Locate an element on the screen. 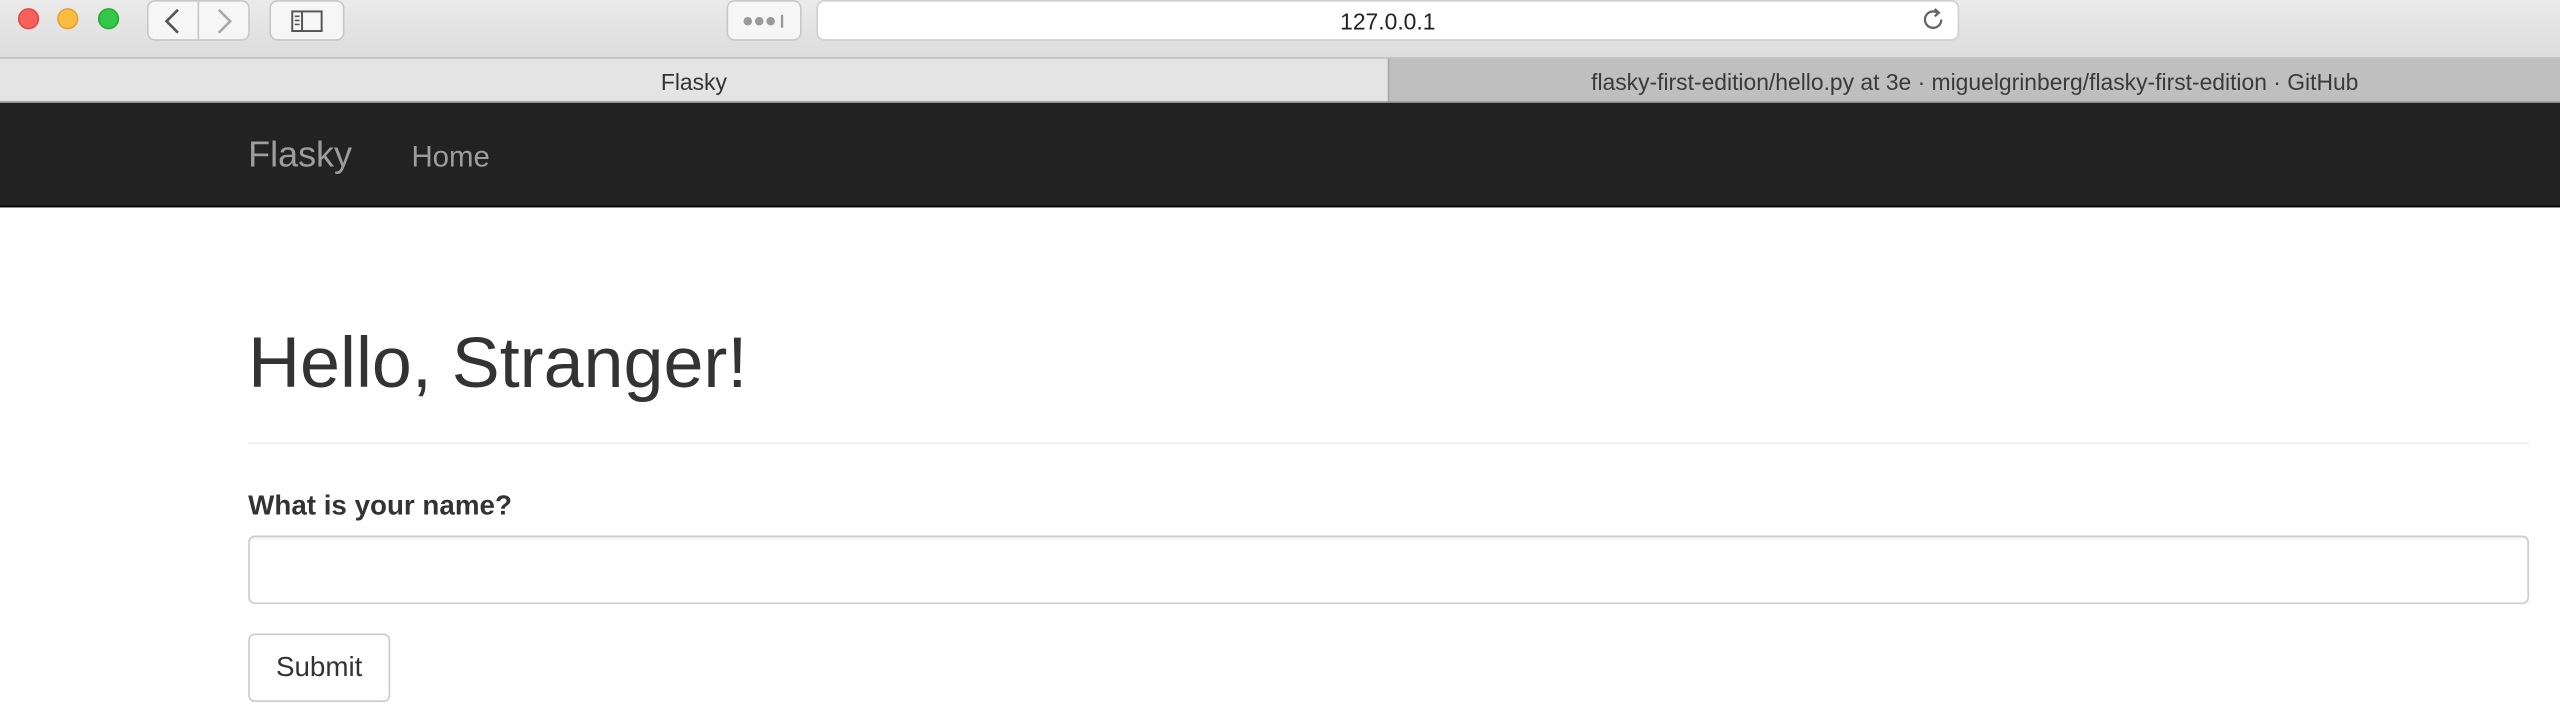  heading-divider is located at coordinates (1389, 443).